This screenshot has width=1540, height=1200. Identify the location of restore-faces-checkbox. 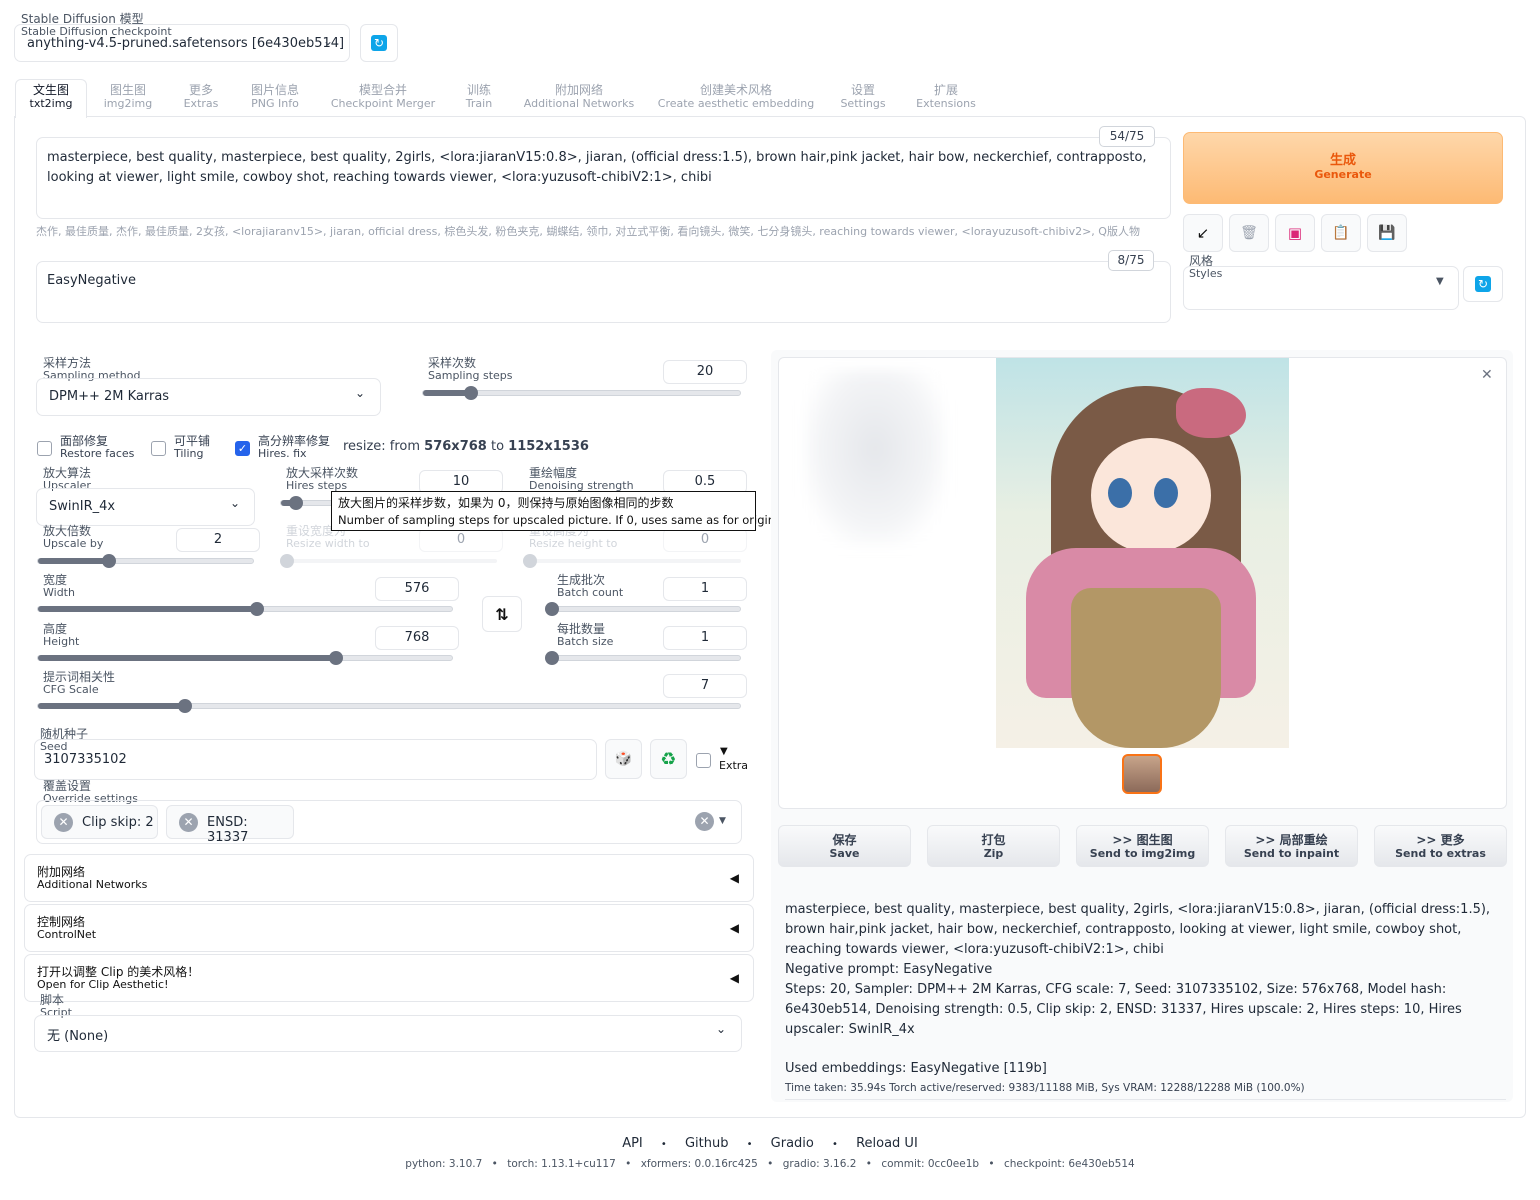
(44, 448).